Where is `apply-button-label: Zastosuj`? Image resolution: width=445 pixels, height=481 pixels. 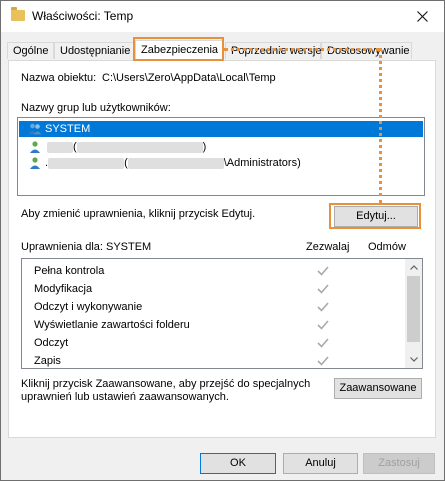 apply-button-label: Zastosuj is located at coordinates (399, 463).